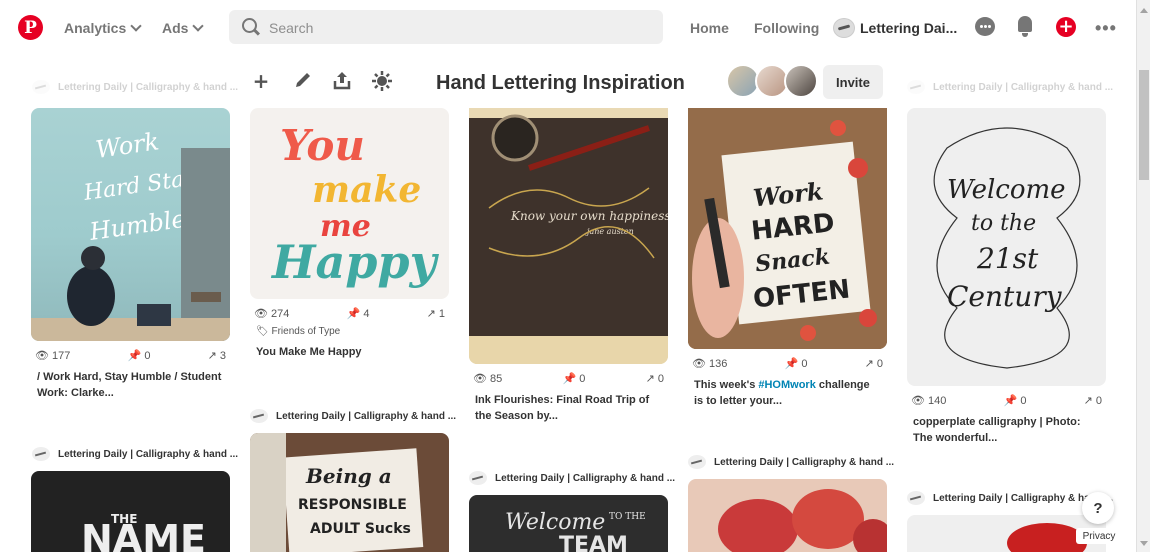 The width and height of the screenshot is (1150, 552). What do you see at coordinates (261, 81) in the screenshot?
I see `add-plus-icon: +` at bounding box center [261, 81].